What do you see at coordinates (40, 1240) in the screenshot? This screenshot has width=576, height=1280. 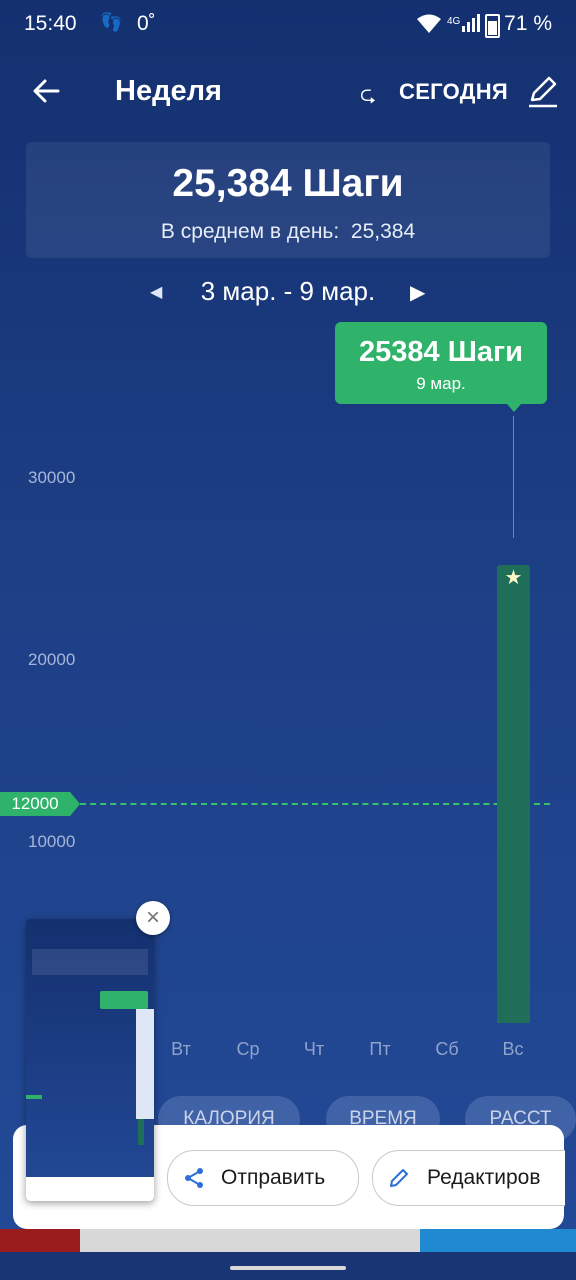 I see `ad-thumbnail` at bounding box center [40, 1240].